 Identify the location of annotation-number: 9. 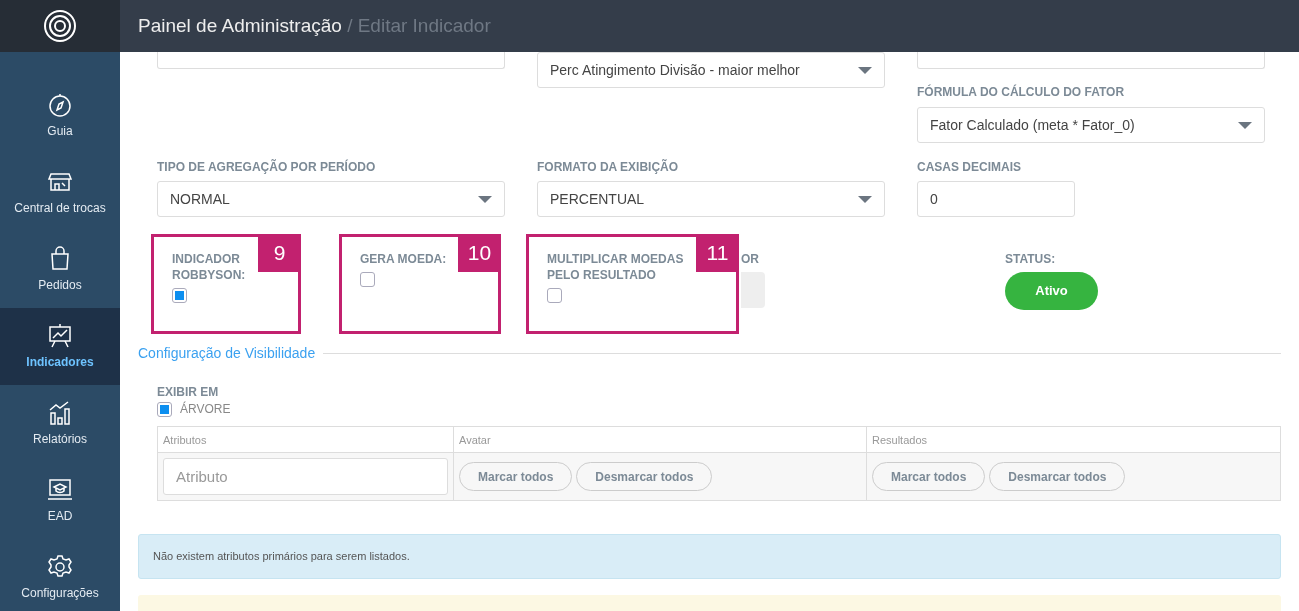
(279, 253).